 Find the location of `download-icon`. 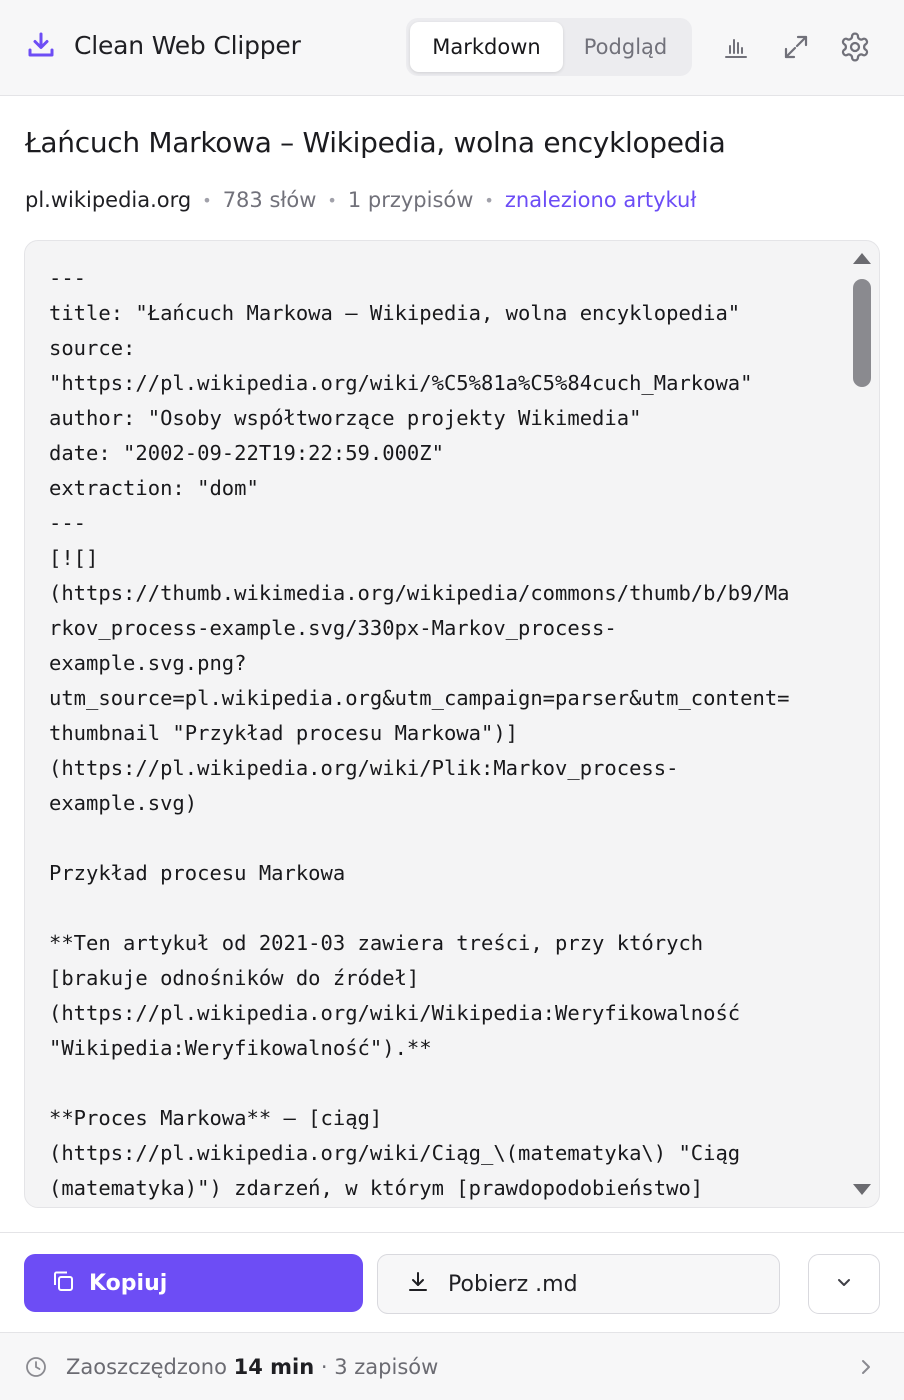

download-icon is located at coordinates (418, 1284).